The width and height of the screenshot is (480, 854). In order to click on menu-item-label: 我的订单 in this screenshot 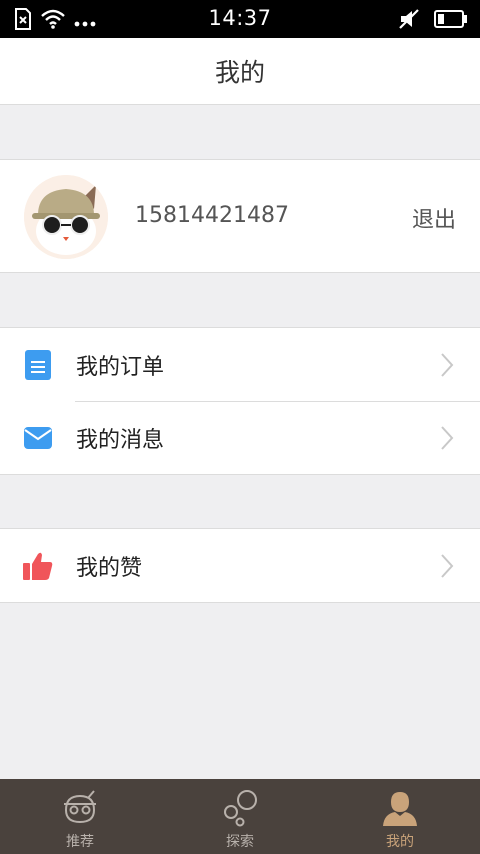, I will do `click(120, 367)`.